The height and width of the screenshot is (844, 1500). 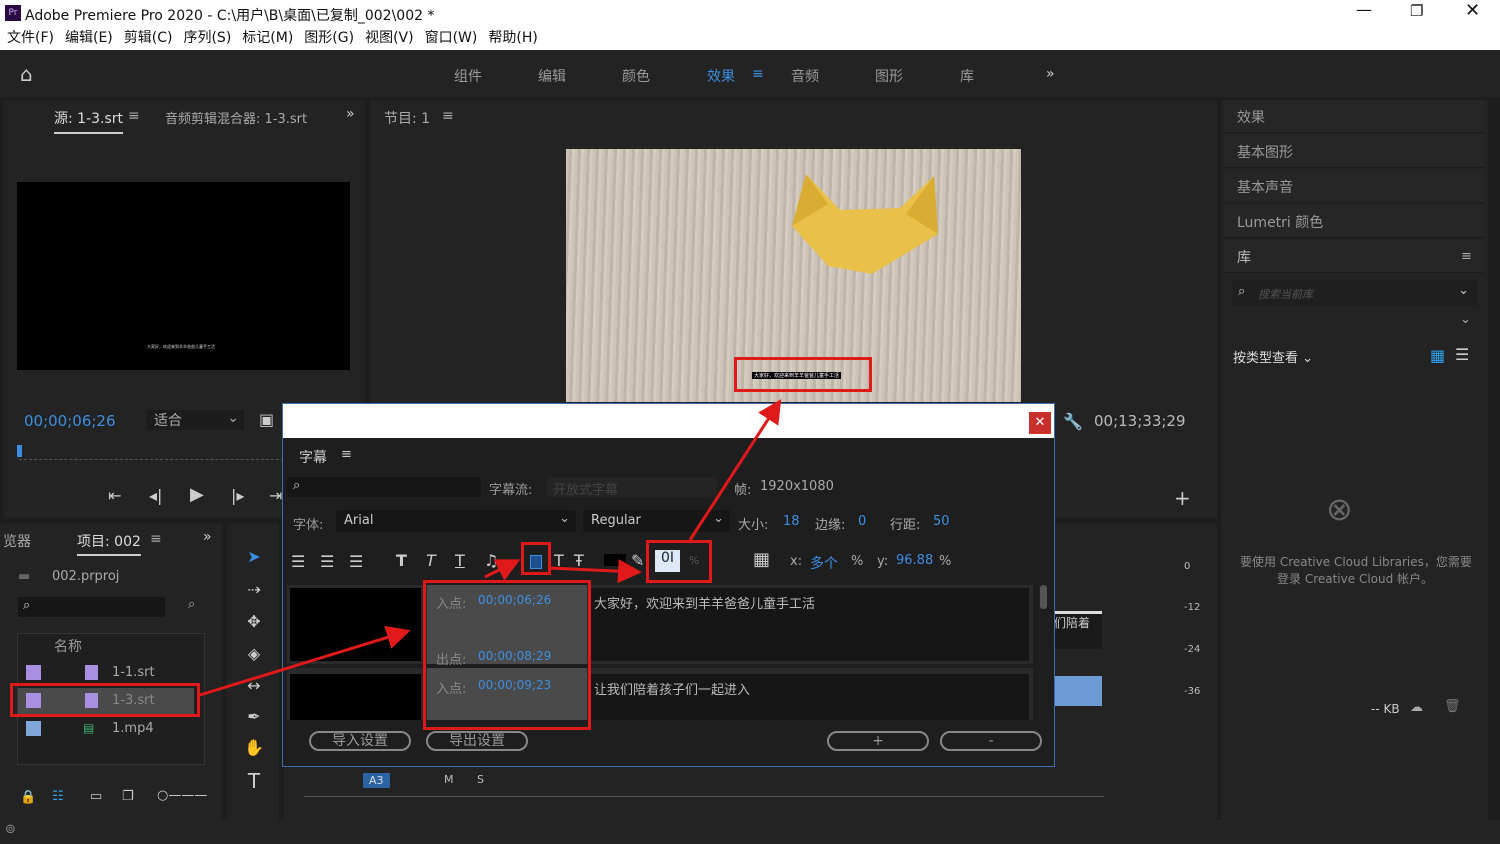 What do you see at coordinates (721, 76) in the screenshot?
I see `workspace-effects: 效果` at bounding box center [721, 76].